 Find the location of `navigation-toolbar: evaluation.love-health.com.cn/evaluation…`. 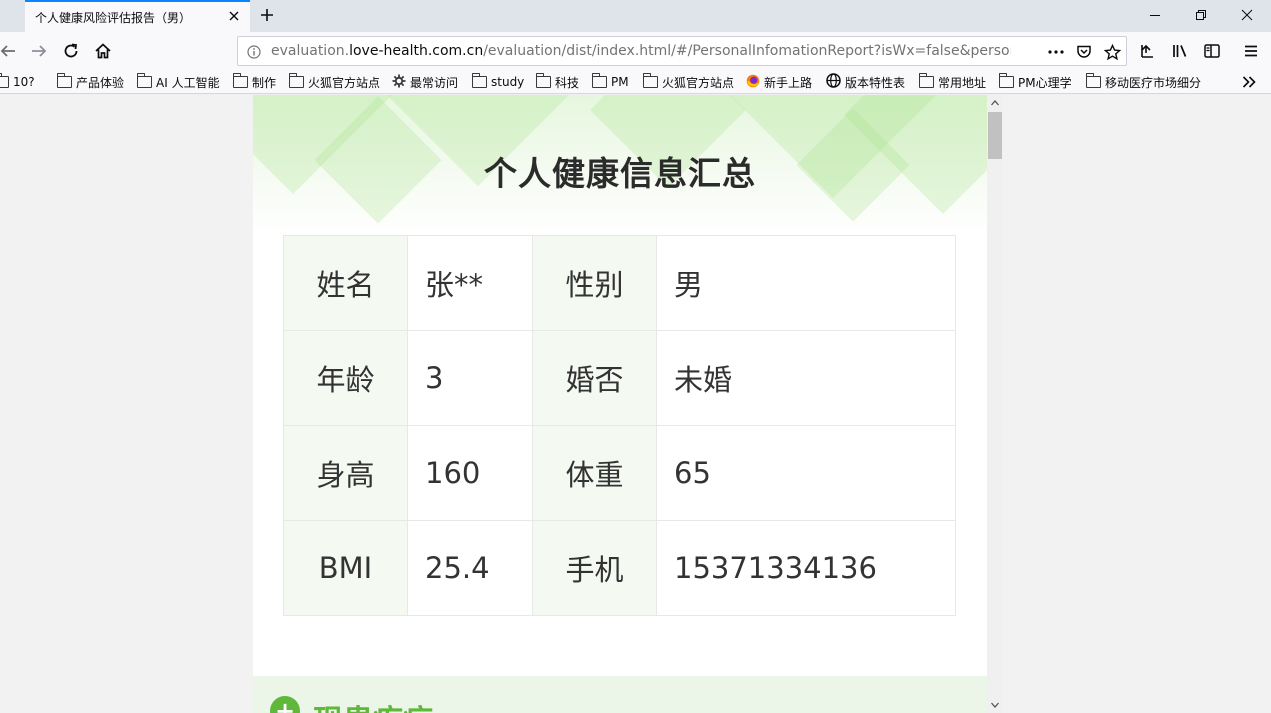

navigation-toolbar: evaluation.love-health.com.cn/evaluation… is located at coordinates (635, 51).